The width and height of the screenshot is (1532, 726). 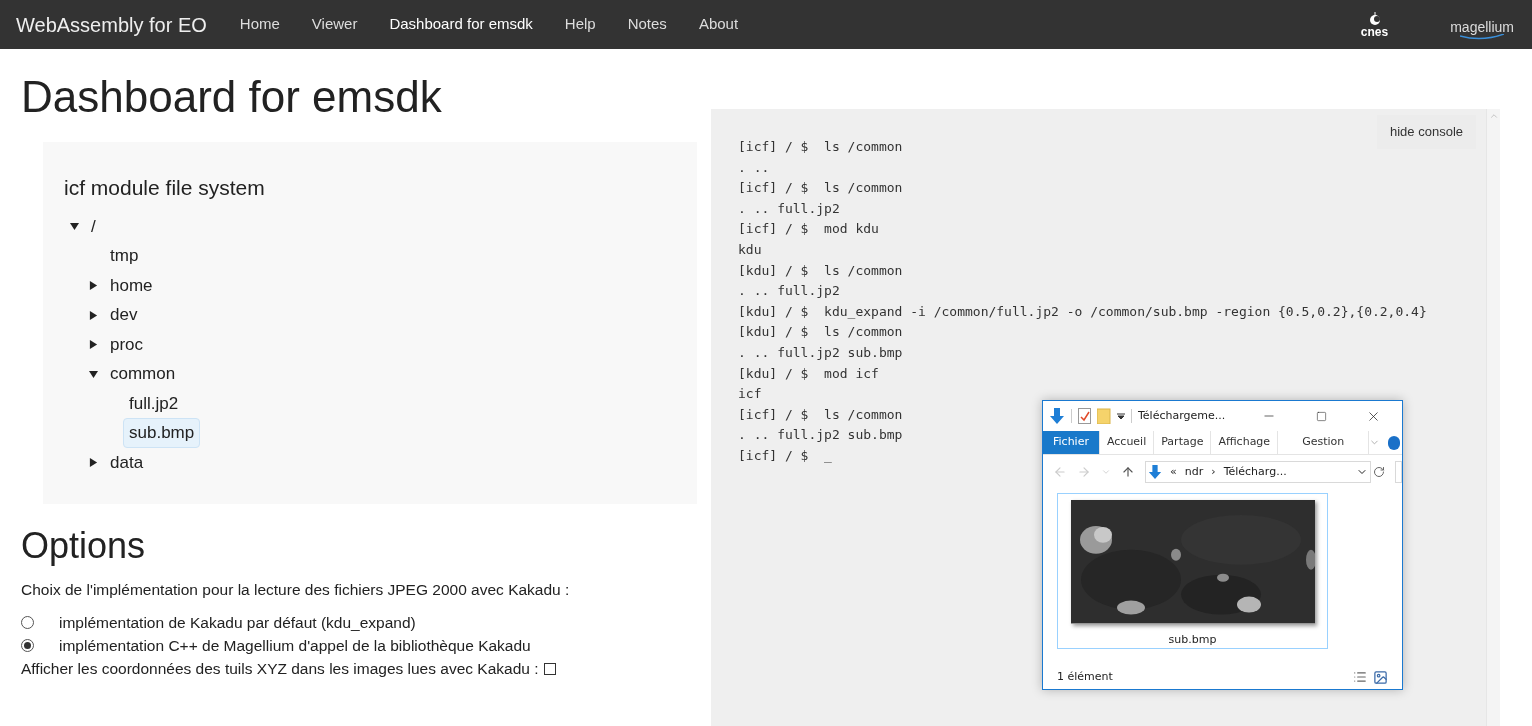 What do you see at coordinates (1380, 677) in the screenshot?
I see `thumbnail-view-icon` at bounding box center [1380, 677].